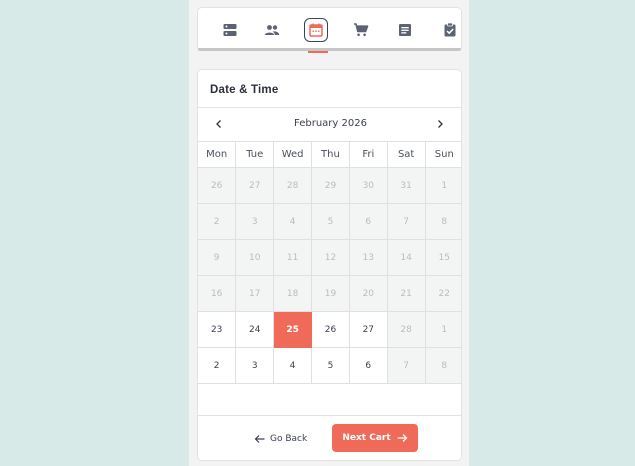 This screenshot has width=635, height=466. What do you see at coordinates (442, 154) in the screenshot?
I see `weekday-header: Sun` at bounding box center [442, 154].